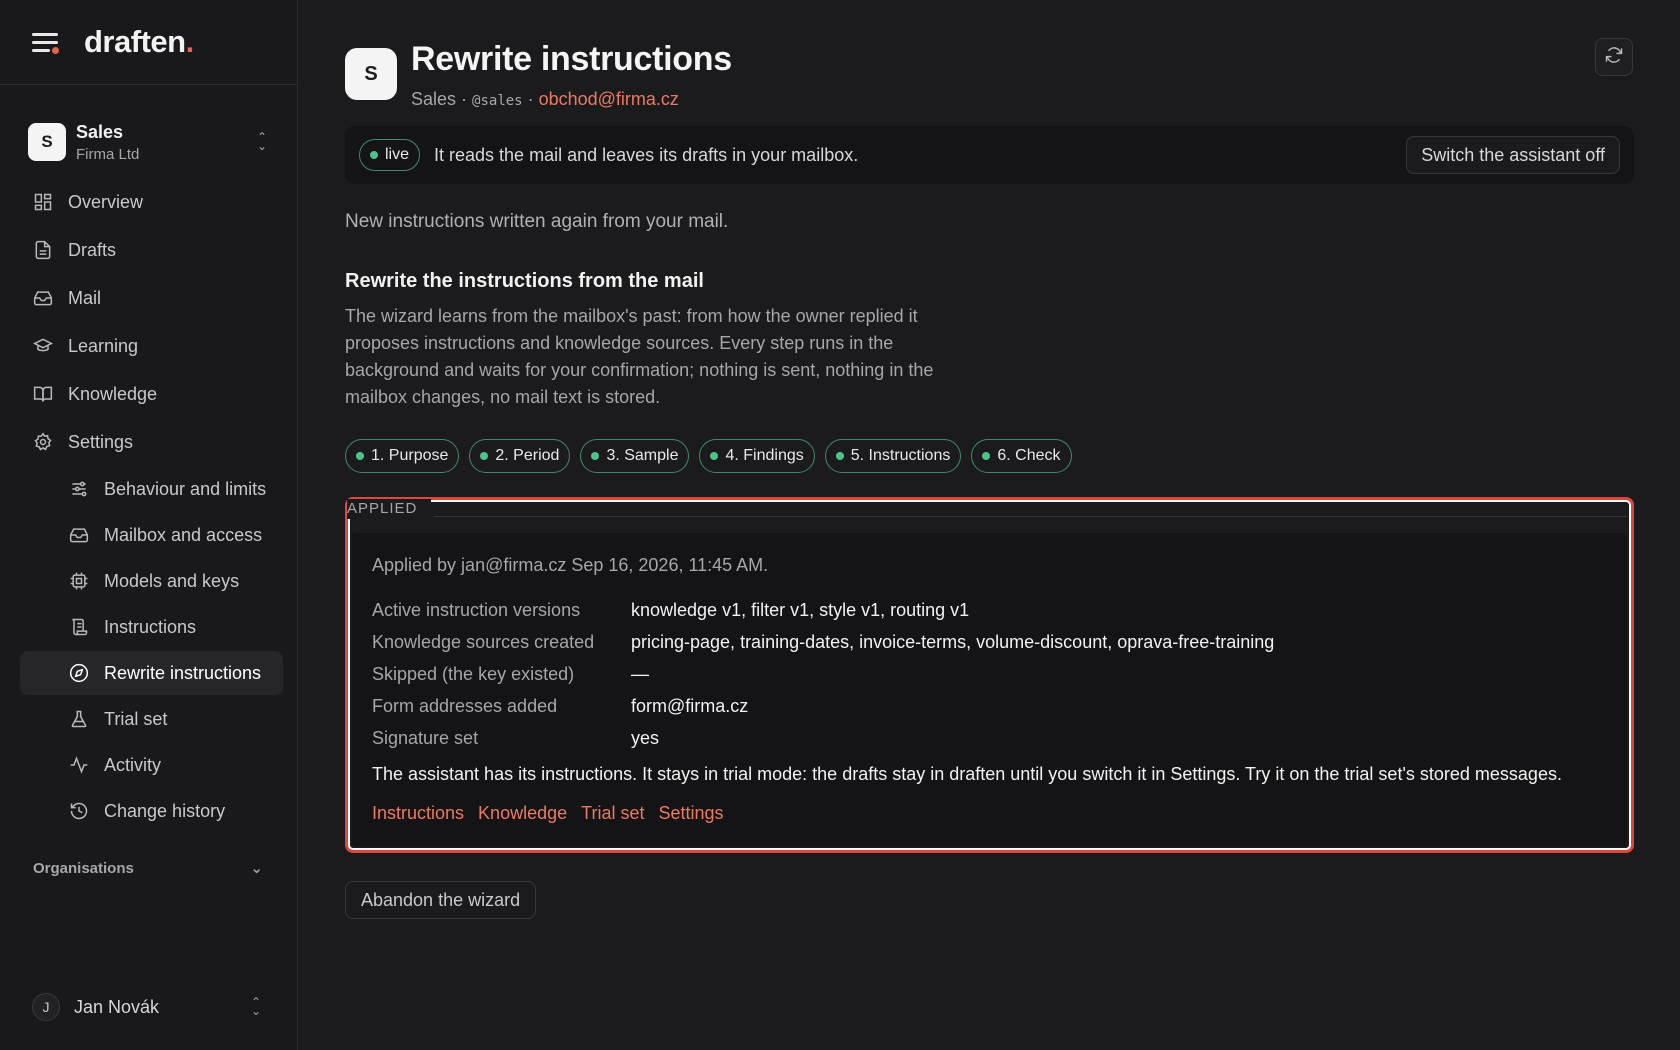 Image resolution: width=1680 pixels, height=1050 pixels. I want to click on step-check: 6. Check, so click(1021, 456).